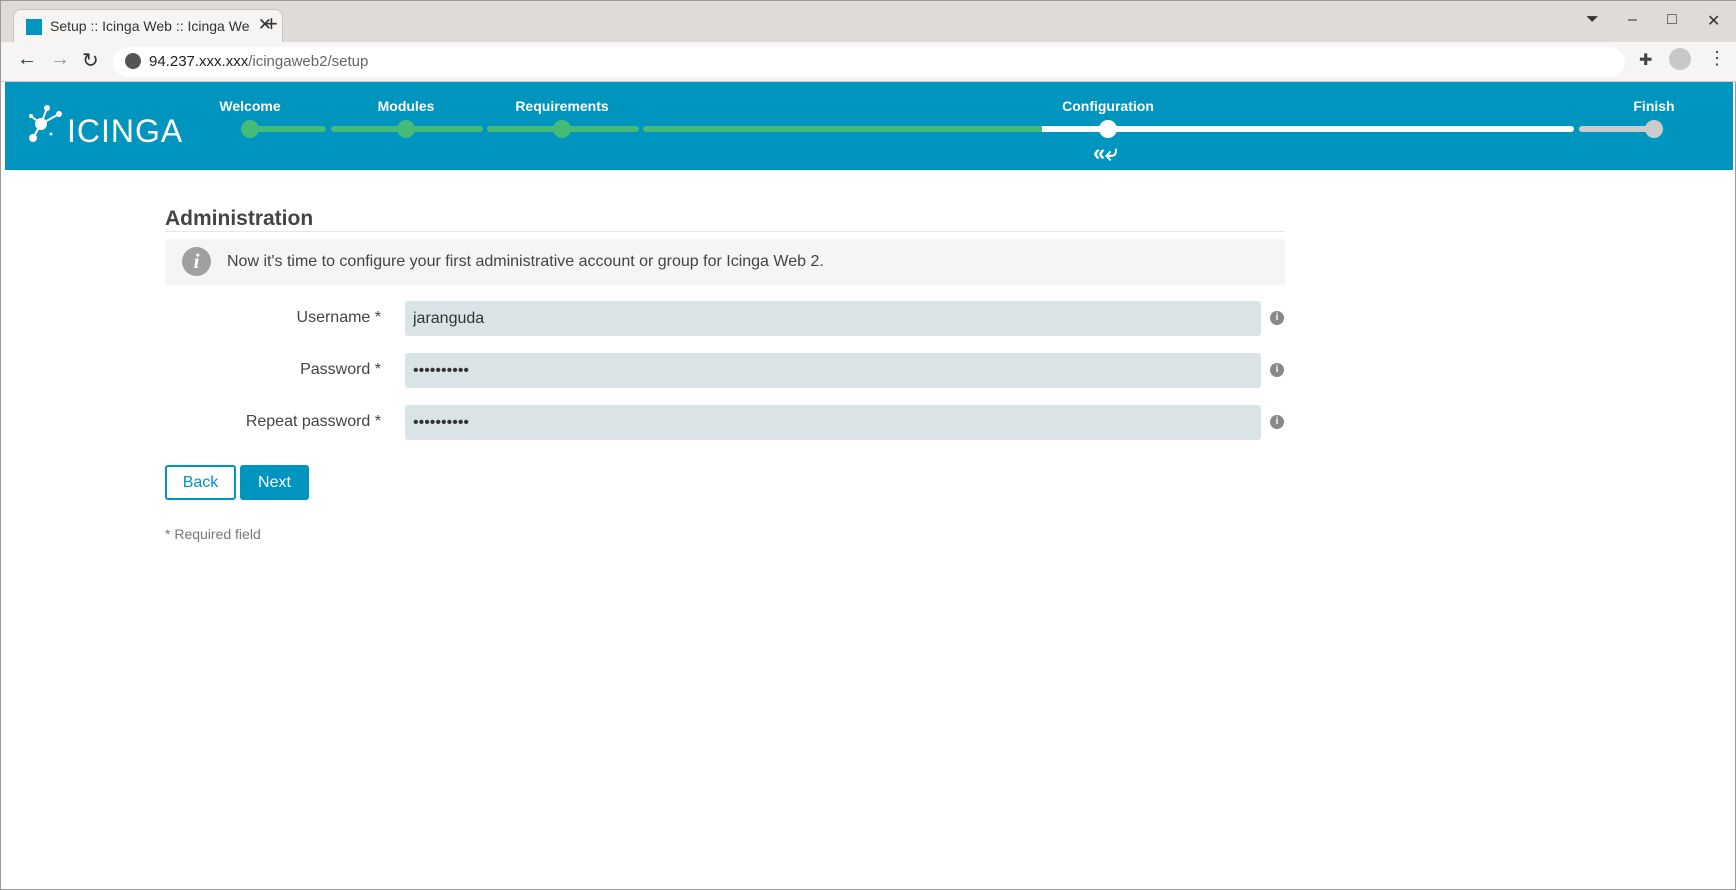  I want to click on menu-icon: ⋮, so click(1717, 58).